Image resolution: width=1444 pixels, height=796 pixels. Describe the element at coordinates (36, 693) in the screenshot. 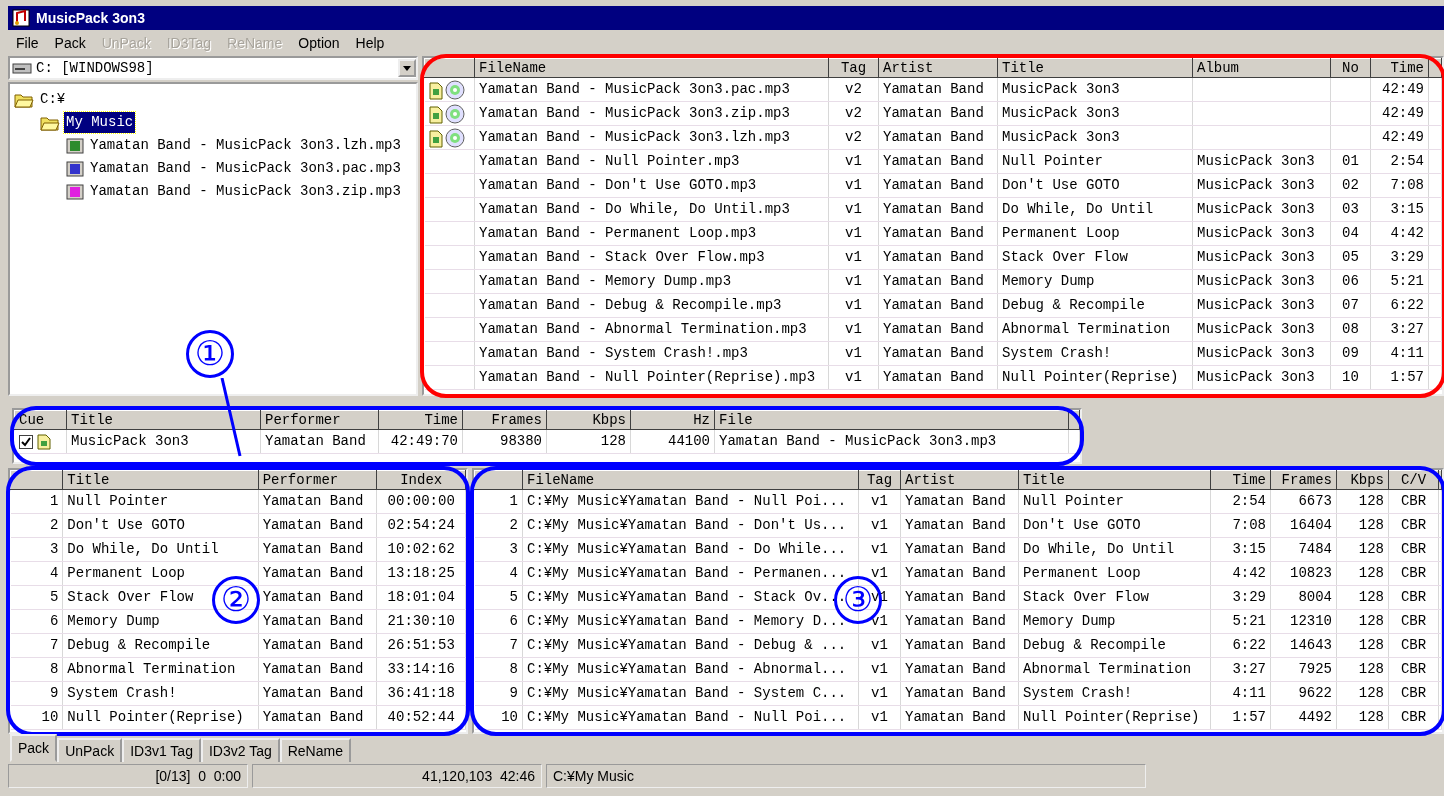

I see `table-cell: 9` at that location.